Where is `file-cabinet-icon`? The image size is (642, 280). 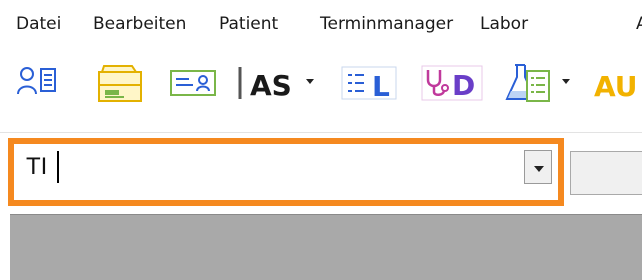
file-cabinet-icon is located at coordinates (120, 83).